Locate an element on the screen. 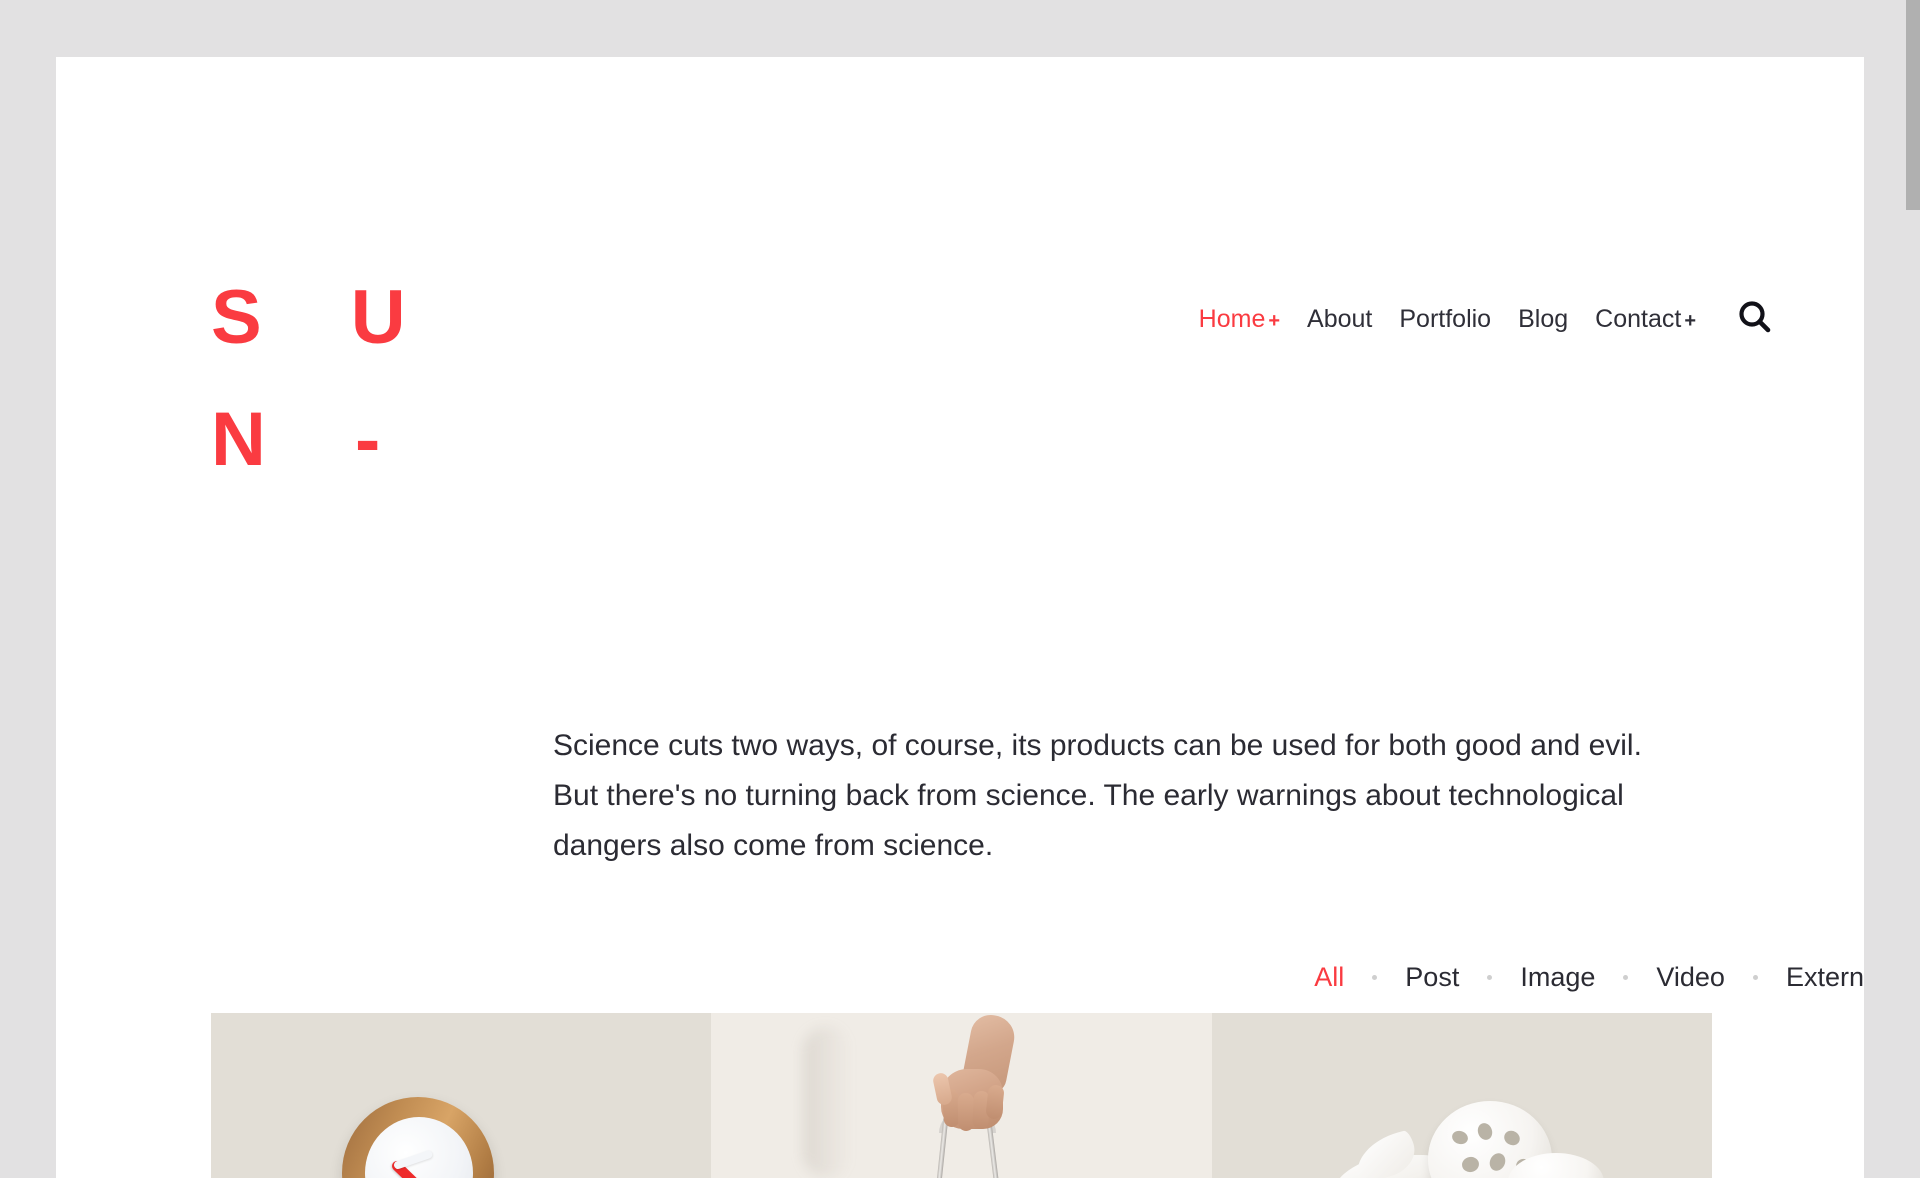  filter-extern: Extern is located at coordinates (1825, 977).